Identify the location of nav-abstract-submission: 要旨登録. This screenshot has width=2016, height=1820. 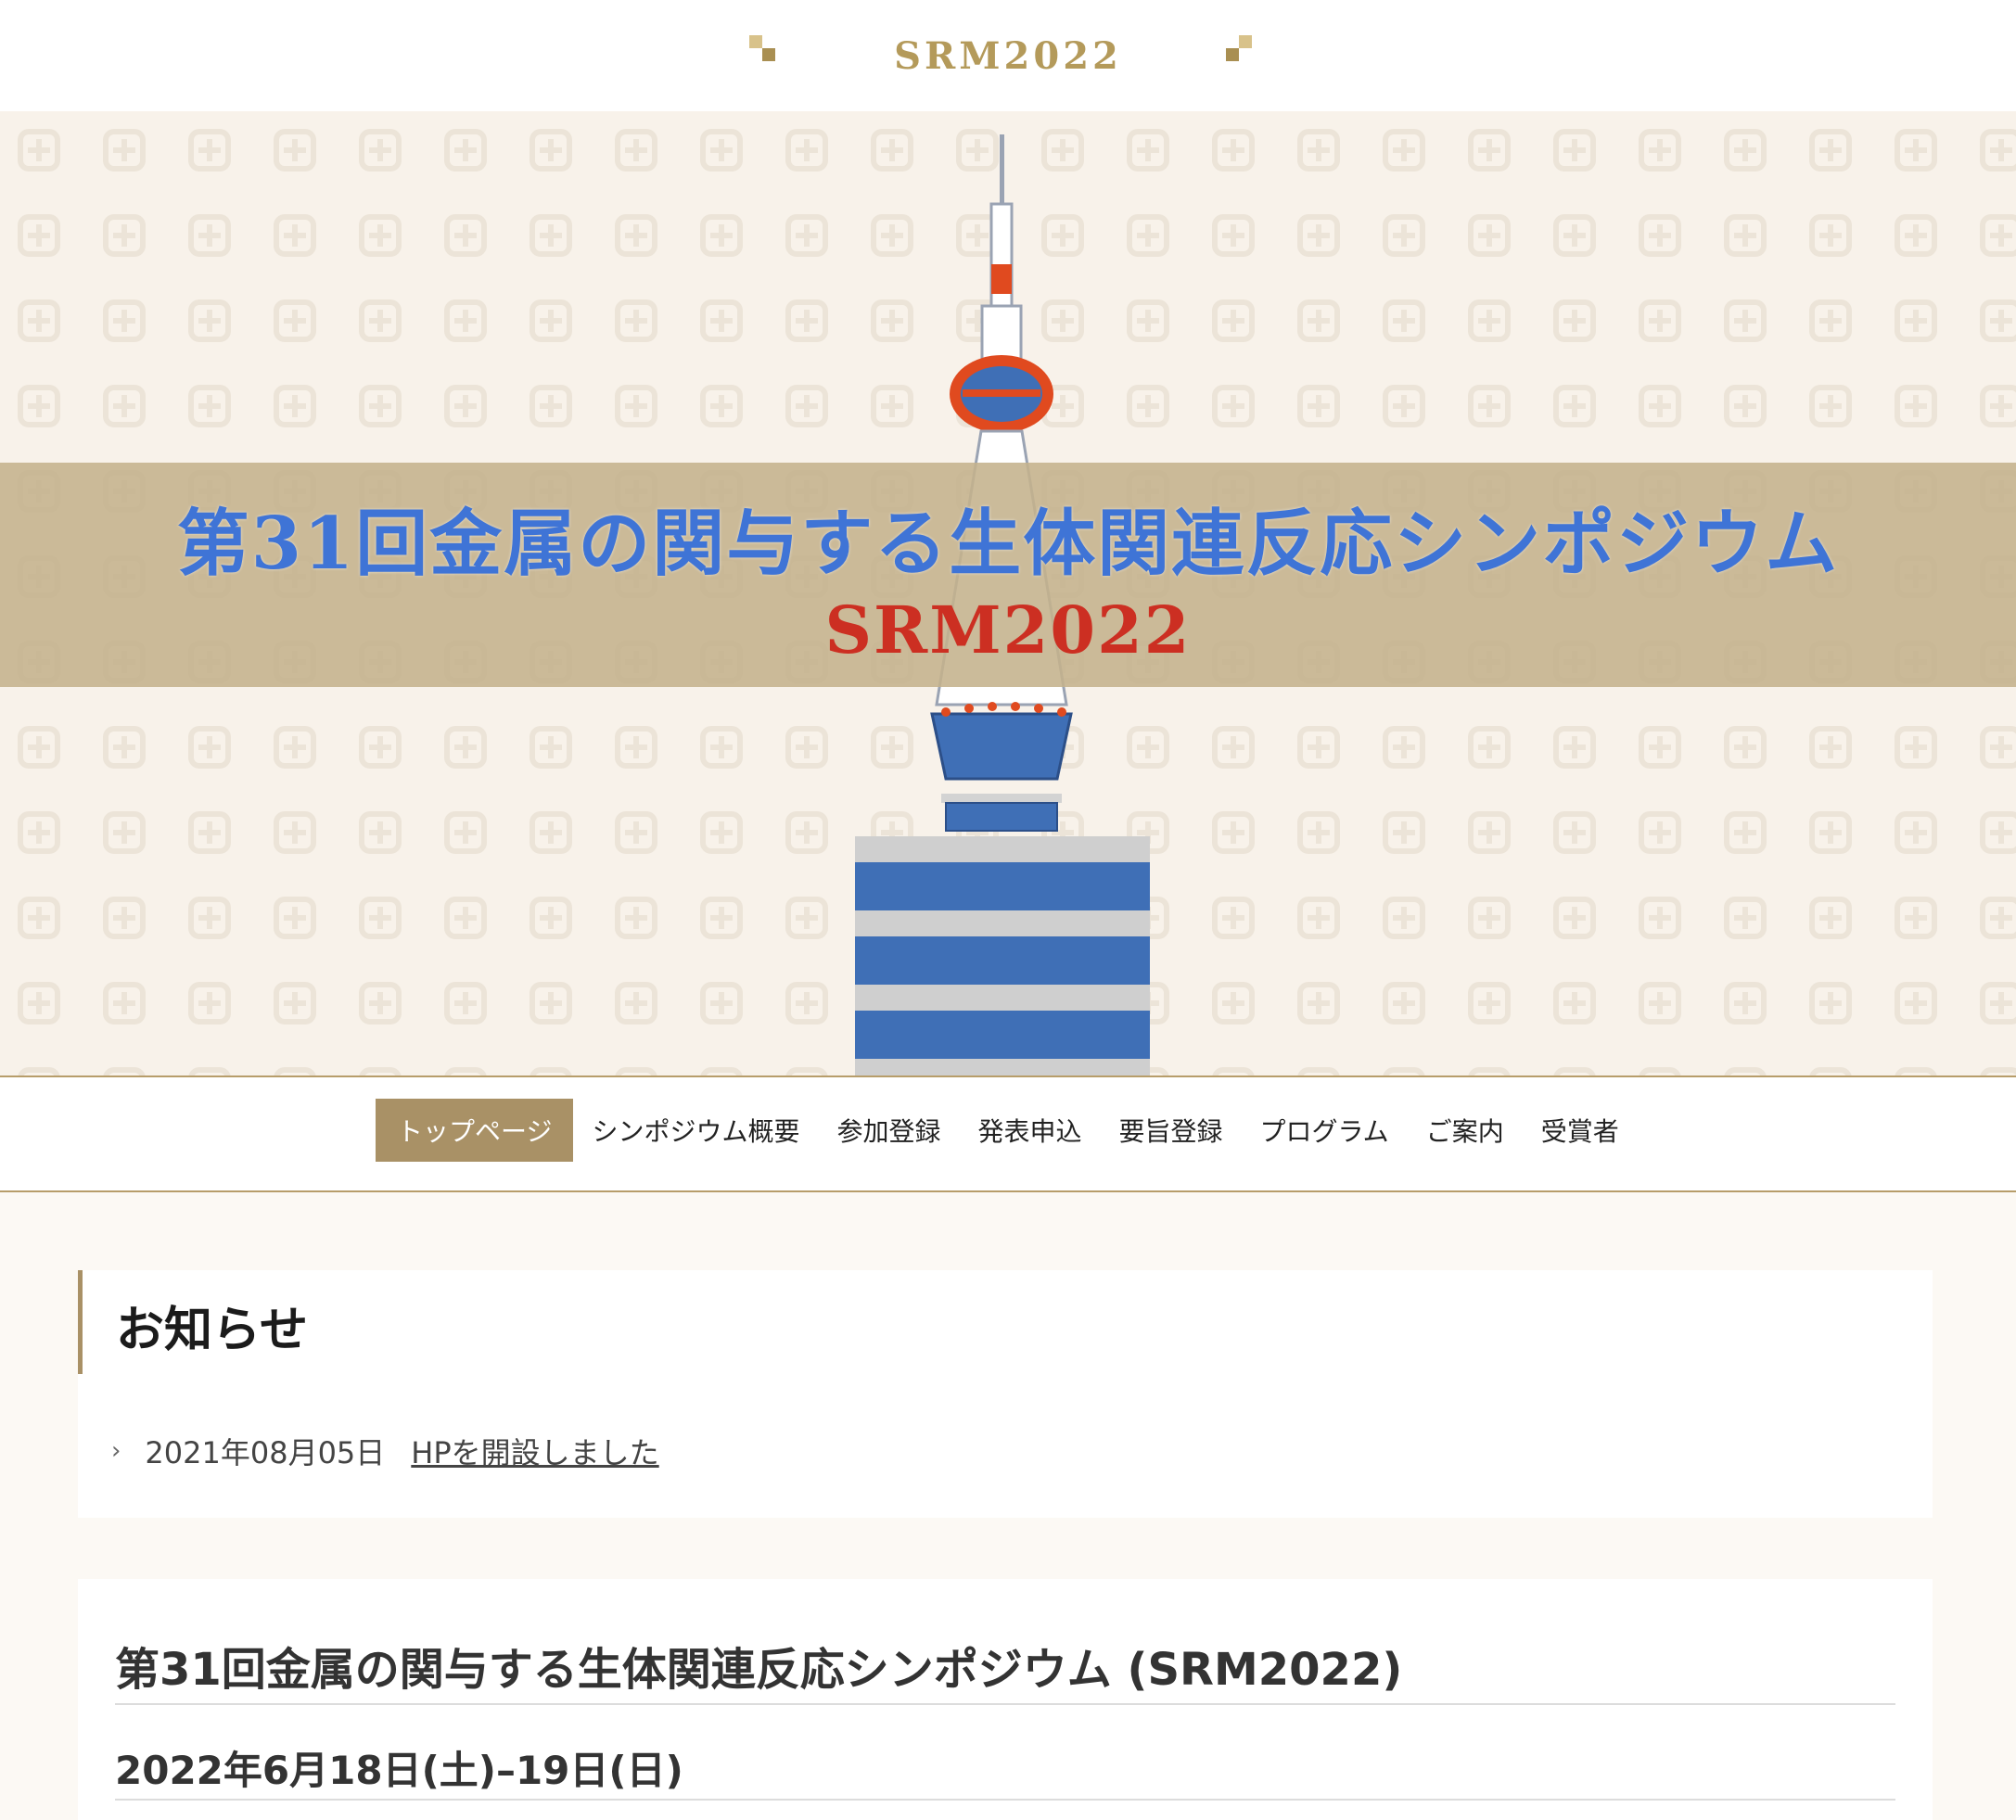
(1171, 1130).